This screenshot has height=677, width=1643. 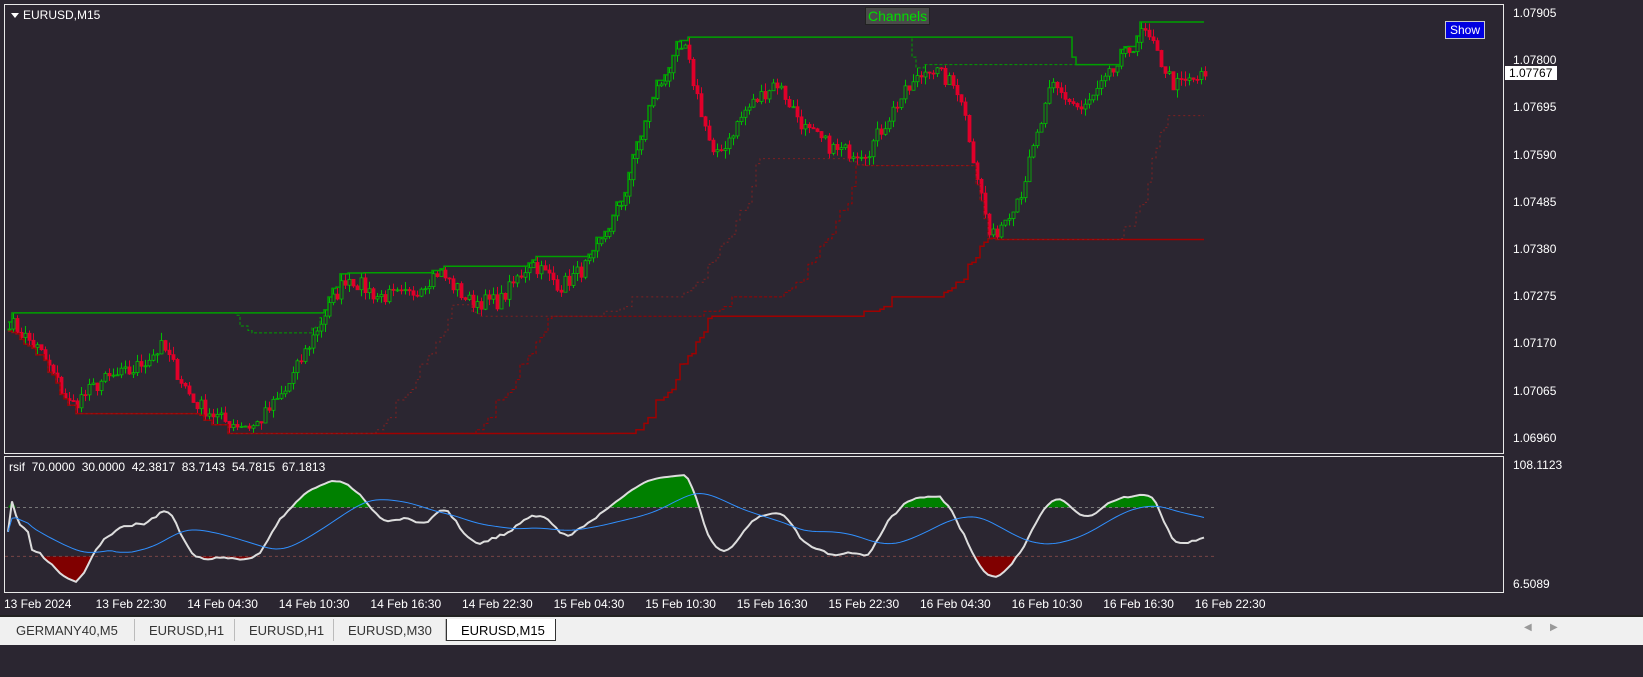 What do you see at coordinates (55, 15) in the screenshot?
I see `symbol-label: EURUSD,M15` at bounding box center [55, 15].